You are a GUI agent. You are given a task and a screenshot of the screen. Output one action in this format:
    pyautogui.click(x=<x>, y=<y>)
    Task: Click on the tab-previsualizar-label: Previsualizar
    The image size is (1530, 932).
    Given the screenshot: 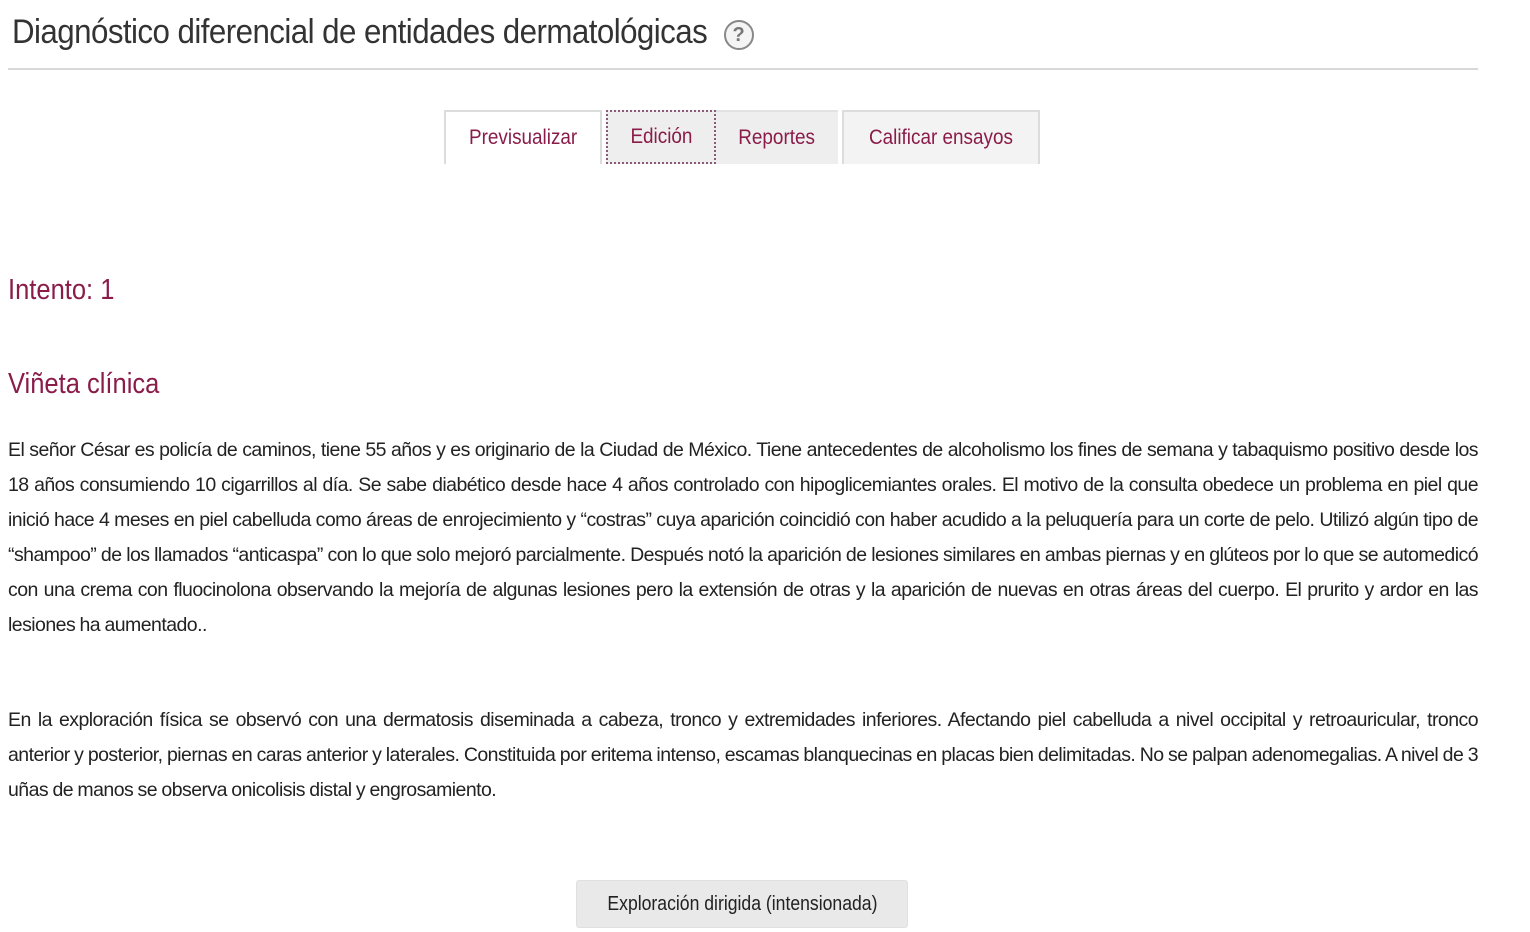 What is the action you would take?
    pyautogui.click(x=523, y=137)
    